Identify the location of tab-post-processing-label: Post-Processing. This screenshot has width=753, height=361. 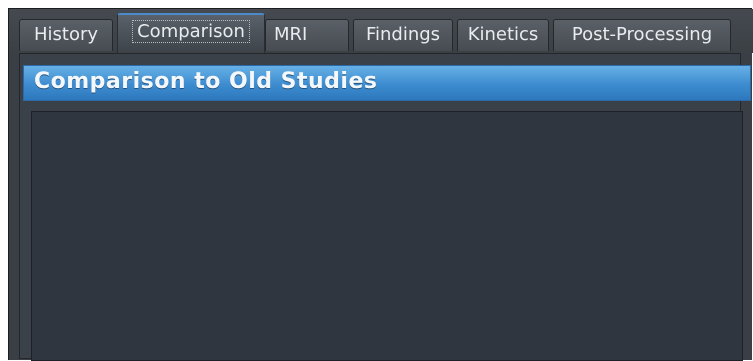
(642, 34).